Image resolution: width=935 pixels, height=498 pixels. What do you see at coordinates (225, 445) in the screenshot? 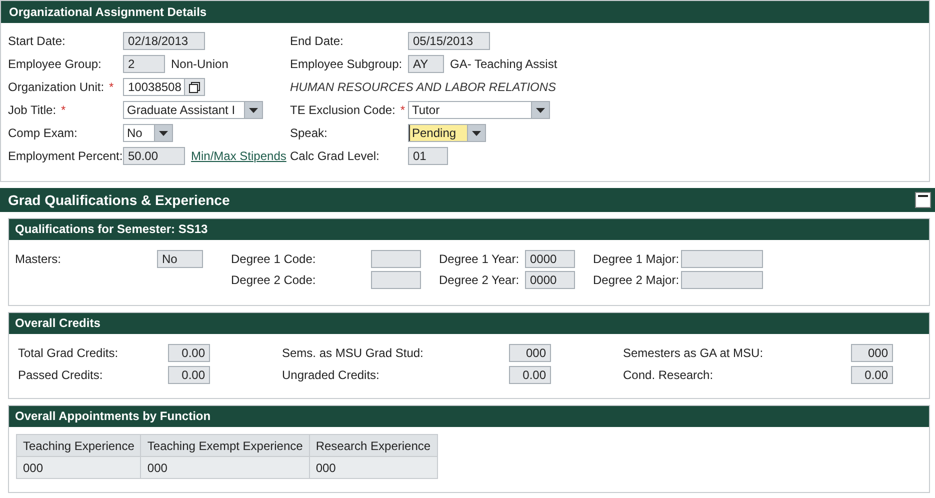
I see `column-header: Teaching Exempt Experience` at bounding box center [225, 445].